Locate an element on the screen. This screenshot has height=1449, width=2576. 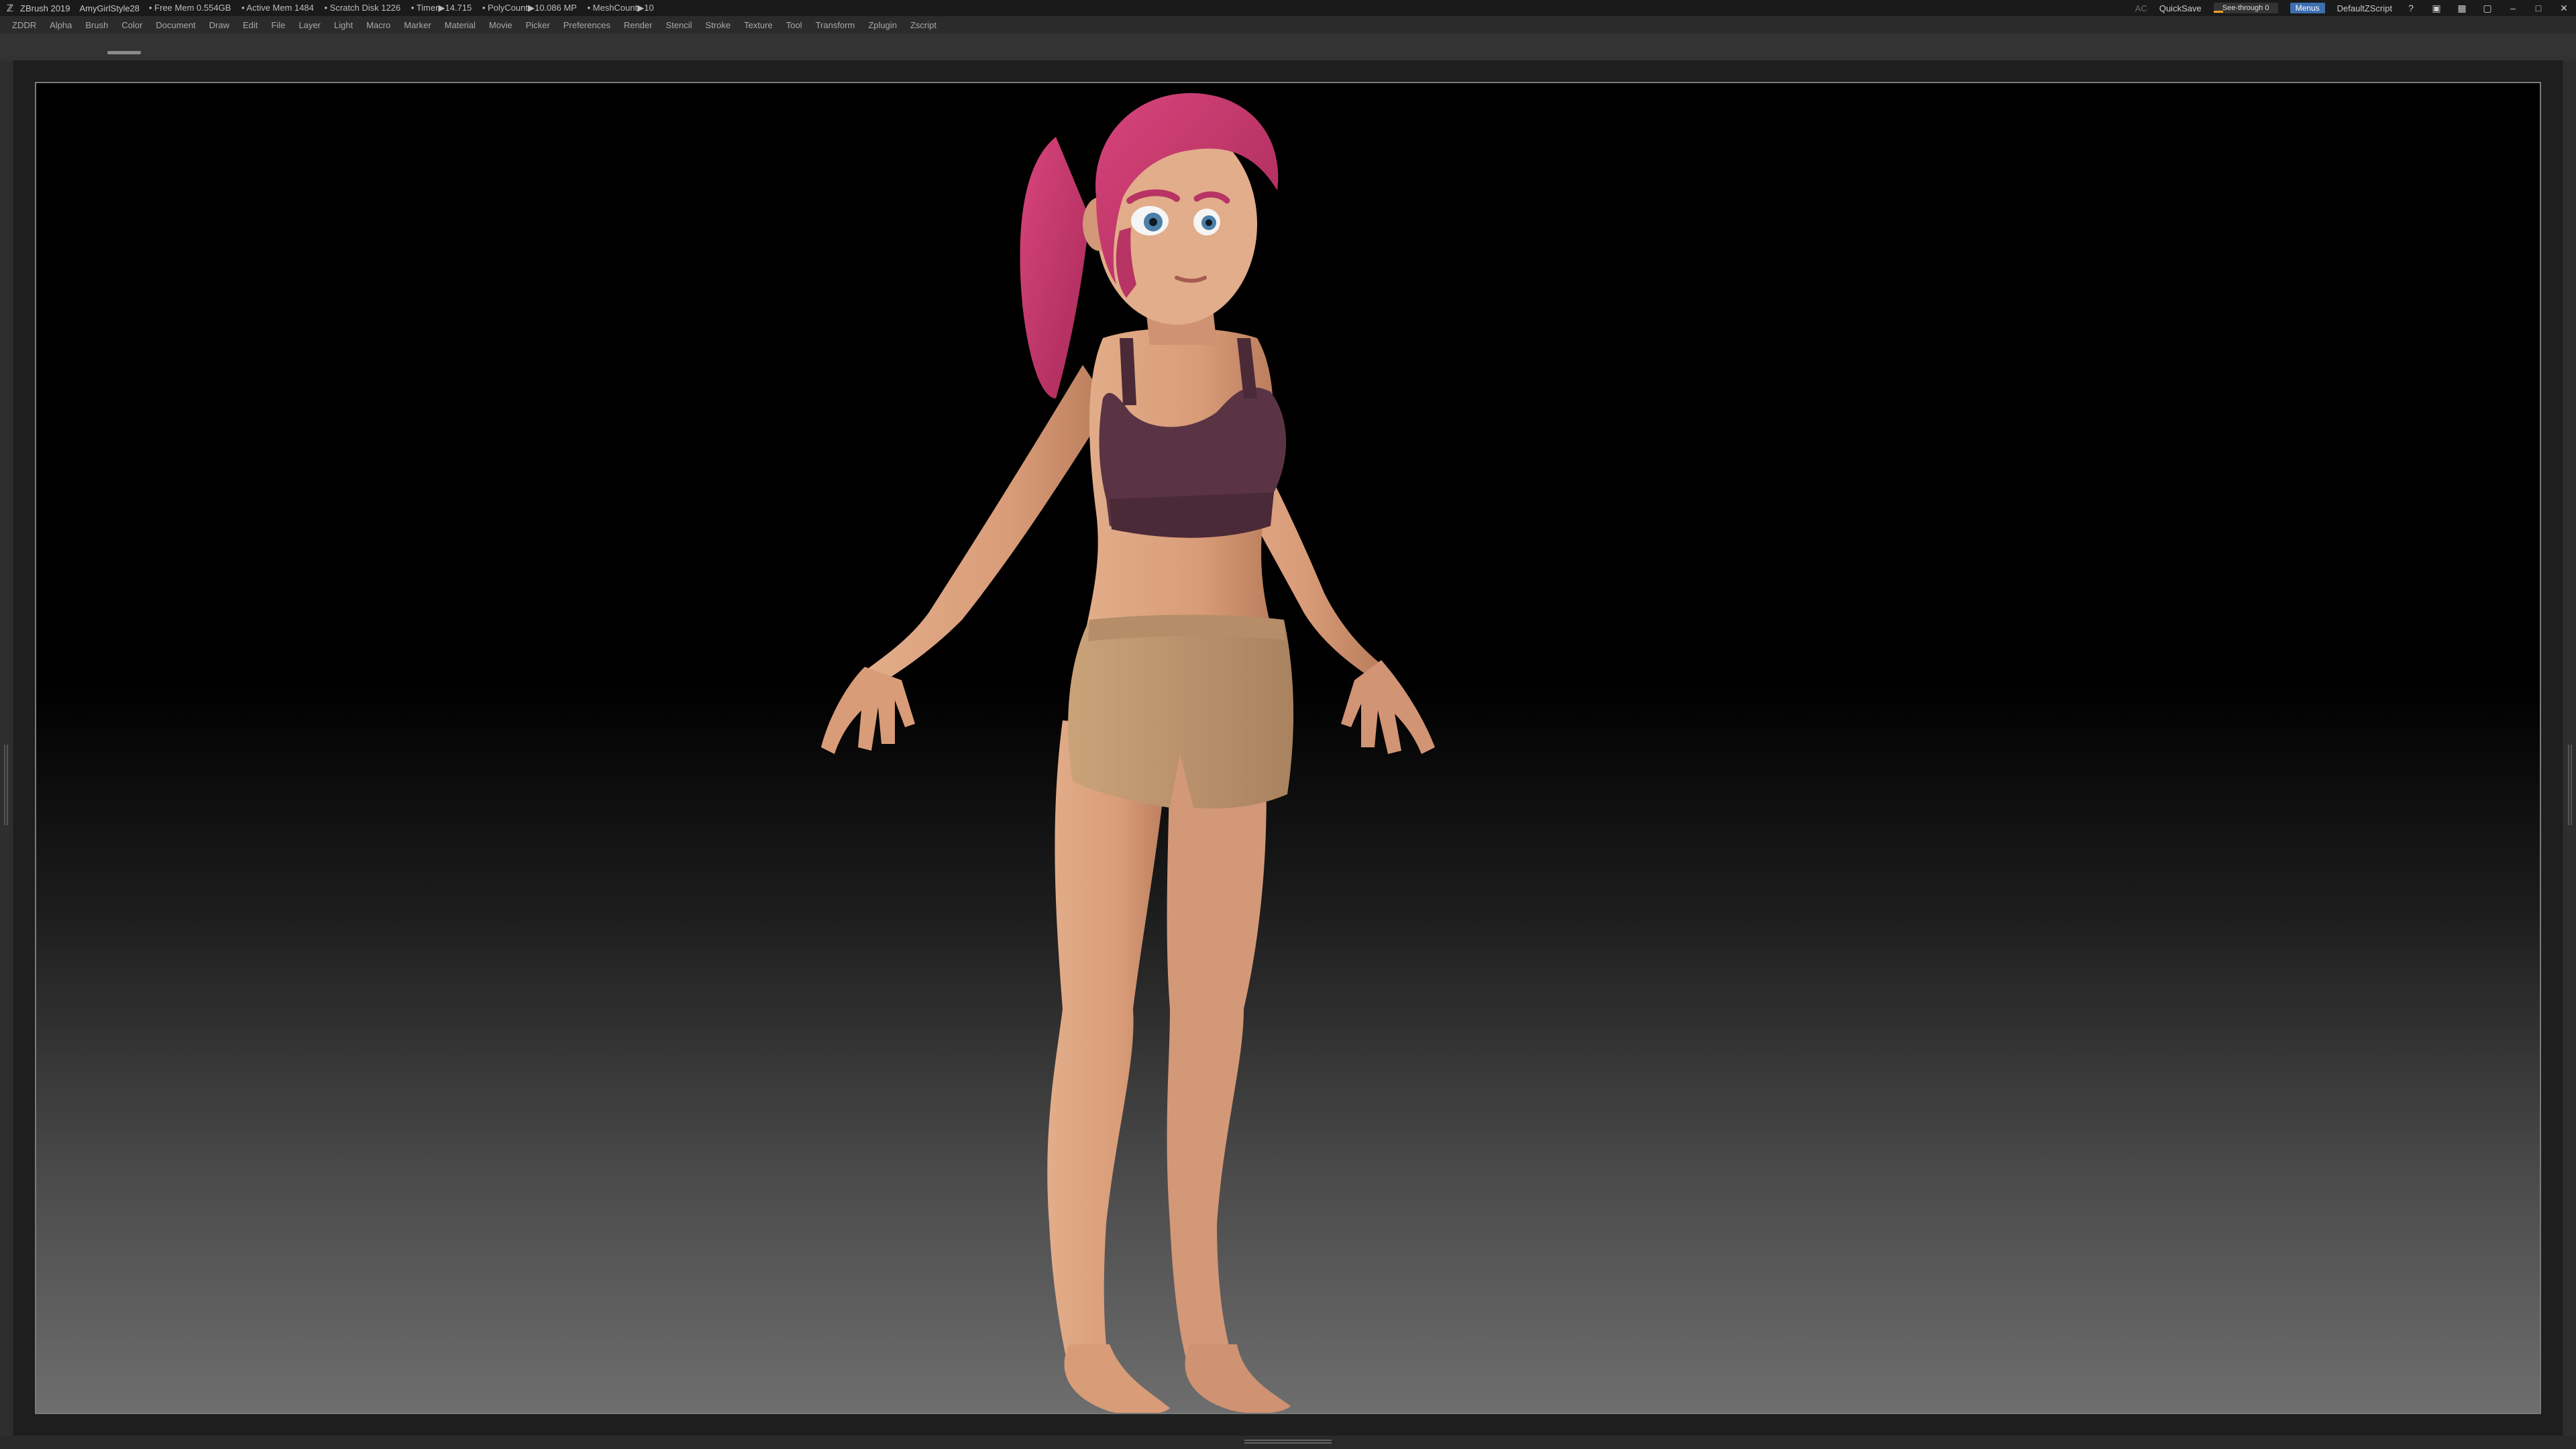
menu-draw: Draw is located at coordinates (219, 25).